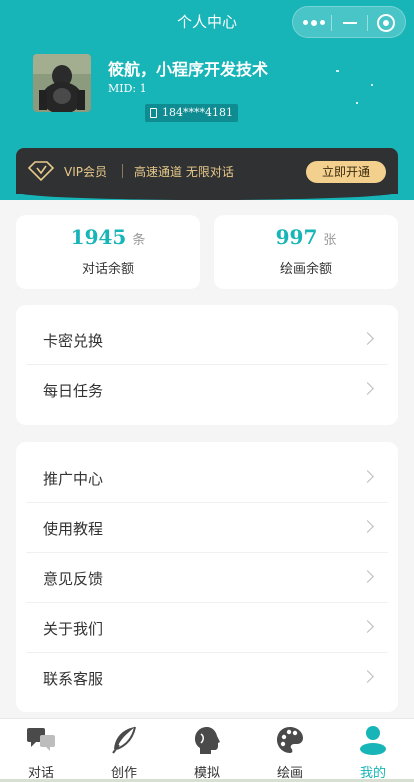 This screenshot has width=414, height=782. Describe the element at coordinates (207, 528) in the screenshot. I see `menu-item-tutorial: 使用教程` at that location.